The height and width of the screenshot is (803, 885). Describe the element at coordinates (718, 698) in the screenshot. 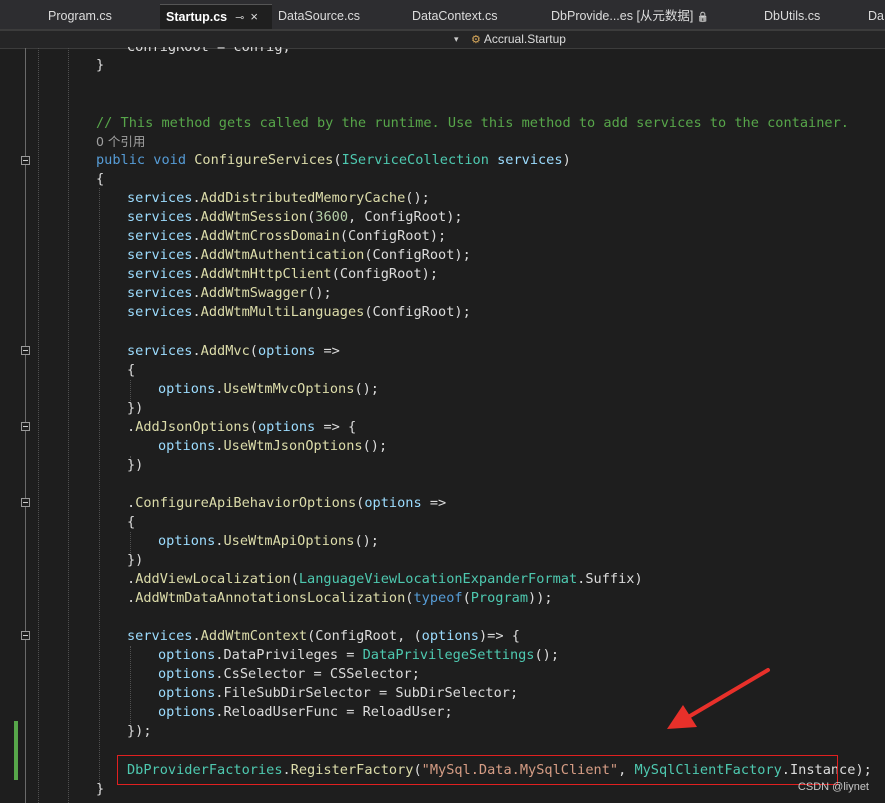

I see `annotation-arrow-icon` at that location.